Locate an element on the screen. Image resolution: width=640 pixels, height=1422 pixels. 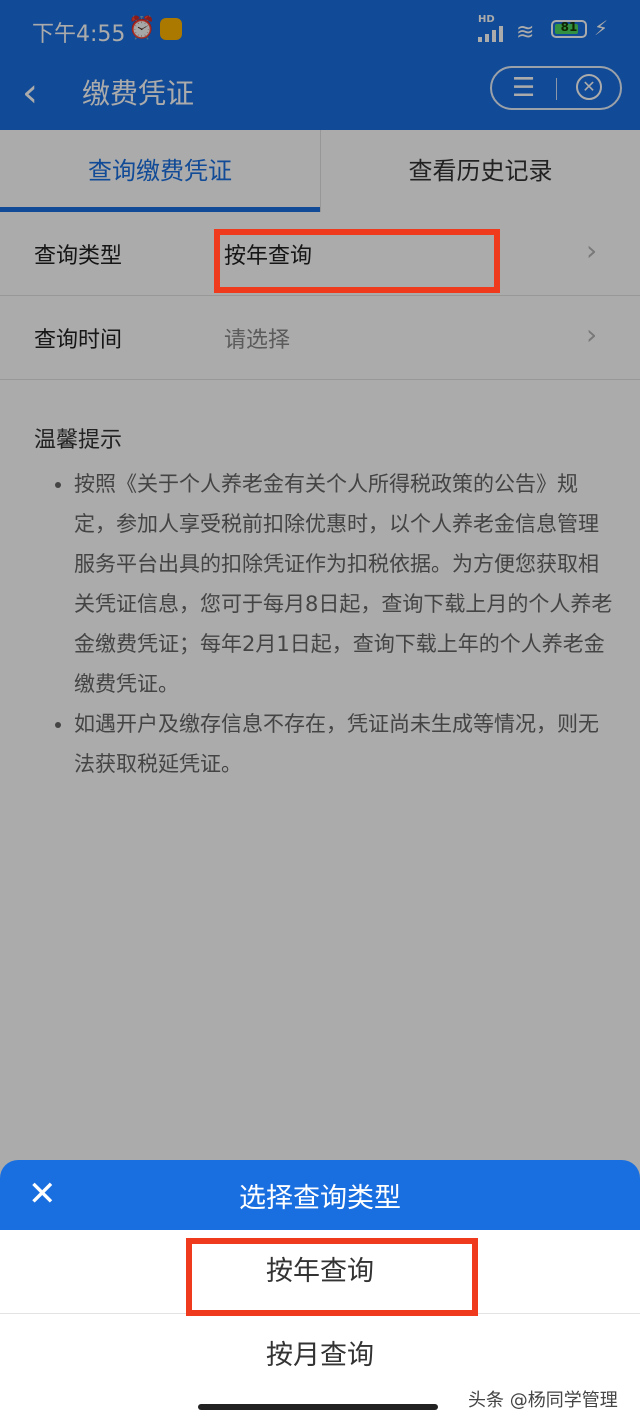
sheet-title: 选择查询类型 is located at coordinates (320, 1198).